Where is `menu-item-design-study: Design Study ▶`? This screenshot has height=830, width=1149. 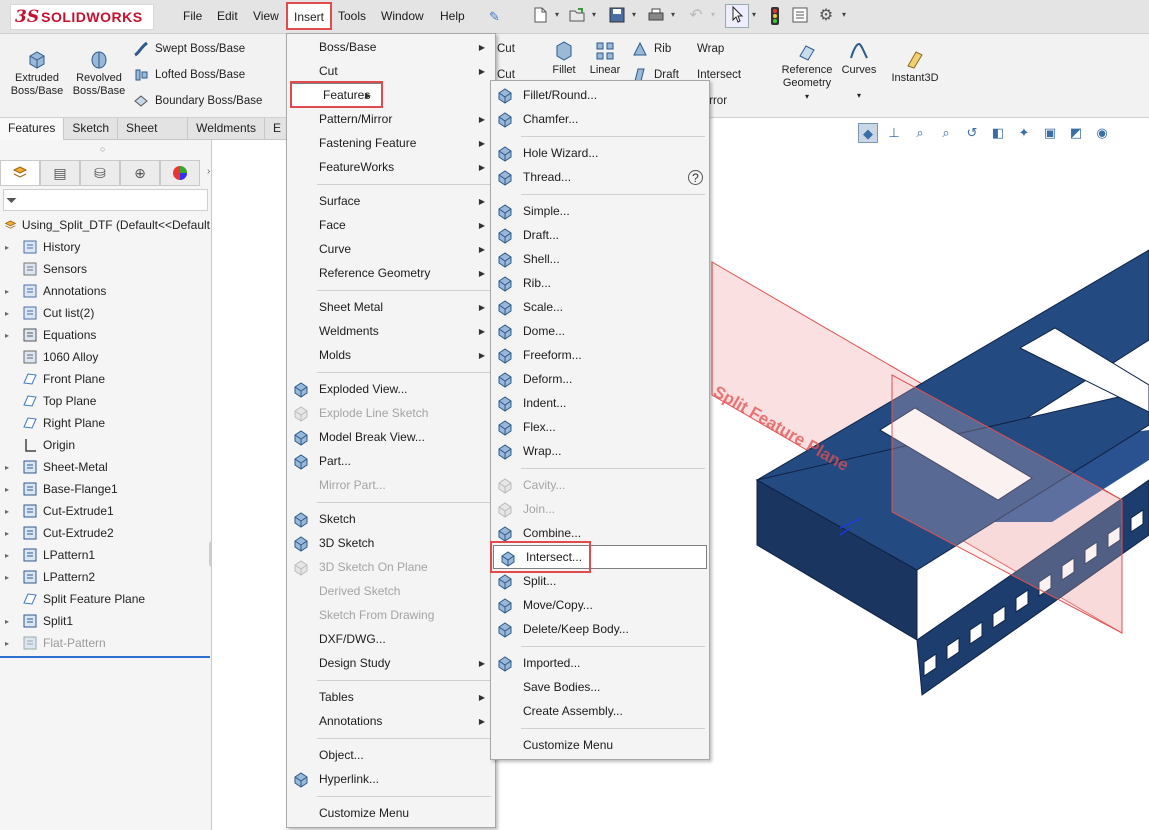 menu-item-design-study: Design Study ▶ is located at coordinates (391, 663).